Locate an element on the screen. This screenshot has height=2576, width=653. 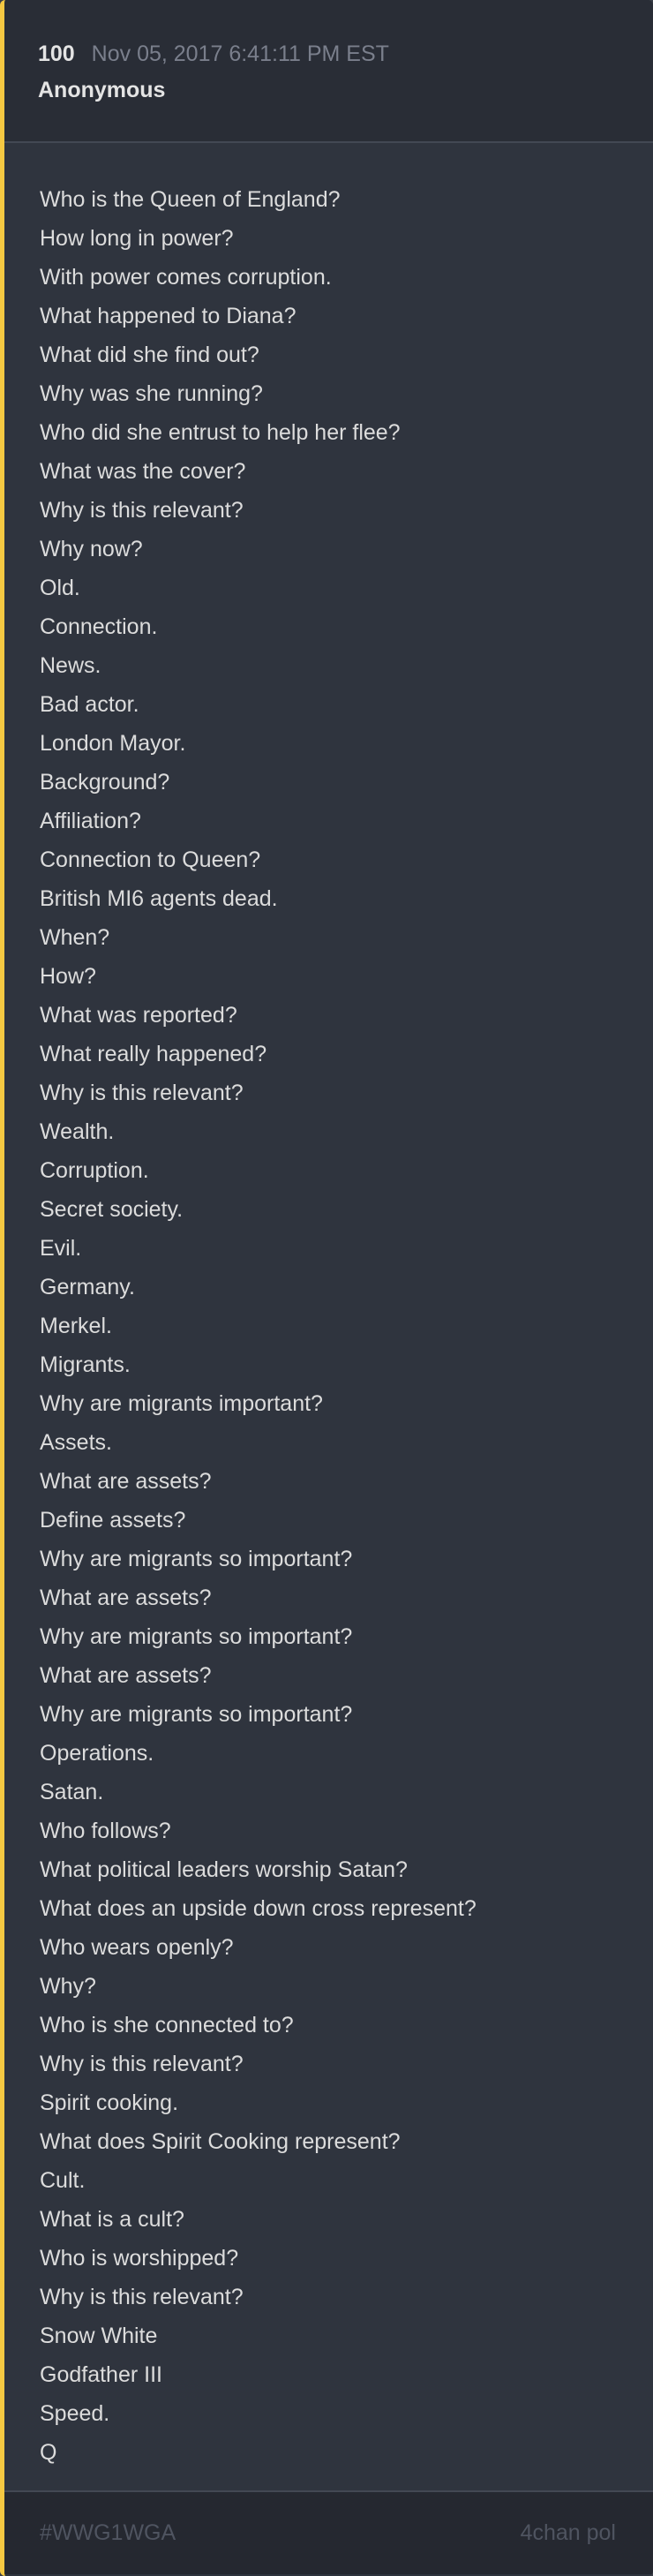
post-line: What did she find out? is located at coordinates (150, 355).